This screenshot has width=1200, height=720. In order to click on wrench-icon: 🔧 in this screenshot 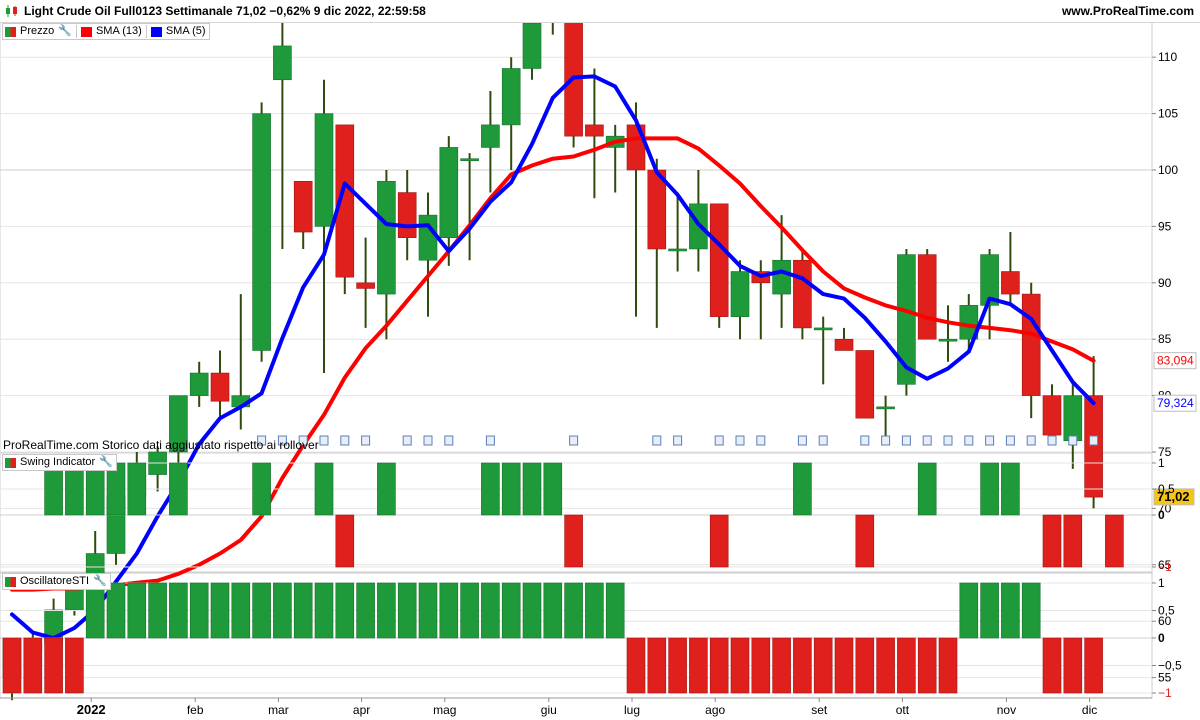, I will do `click(106, 462)`.